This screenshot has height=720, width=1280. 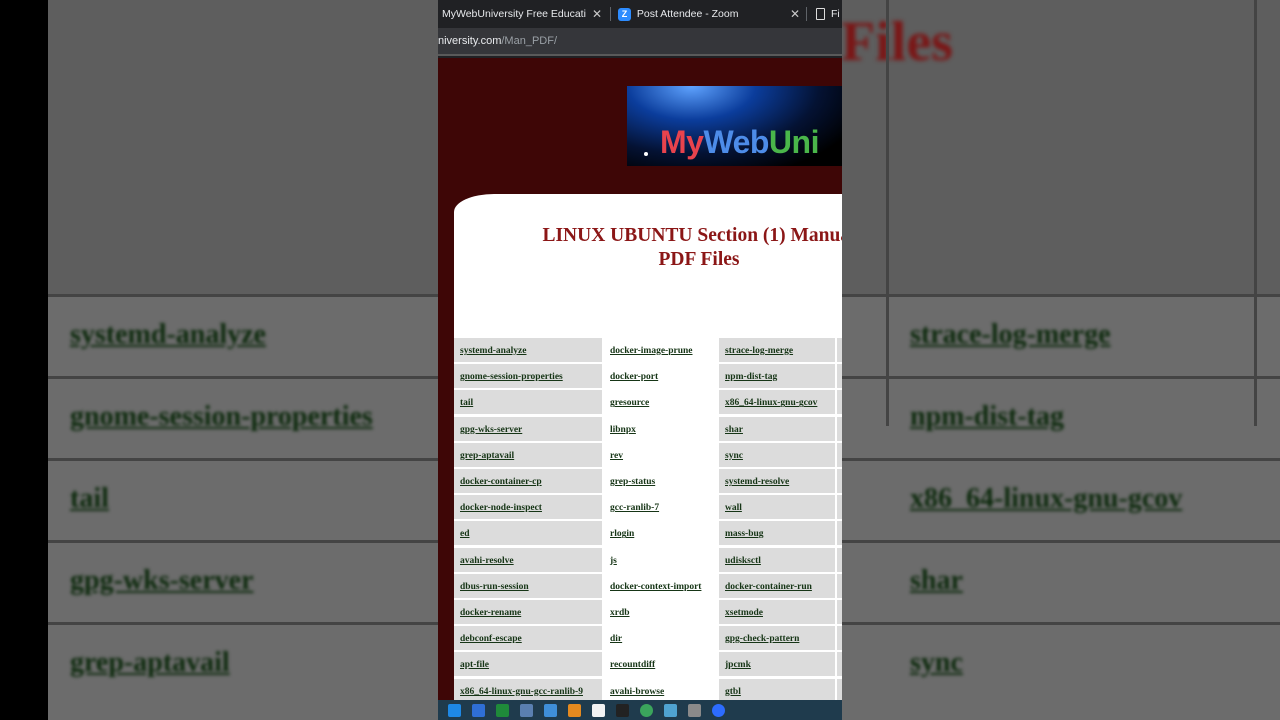 What do you see at coordinates (660, 689) in the screenshot?
I see `man-page-link: avahi-browse` at bounding box center [660, 689].